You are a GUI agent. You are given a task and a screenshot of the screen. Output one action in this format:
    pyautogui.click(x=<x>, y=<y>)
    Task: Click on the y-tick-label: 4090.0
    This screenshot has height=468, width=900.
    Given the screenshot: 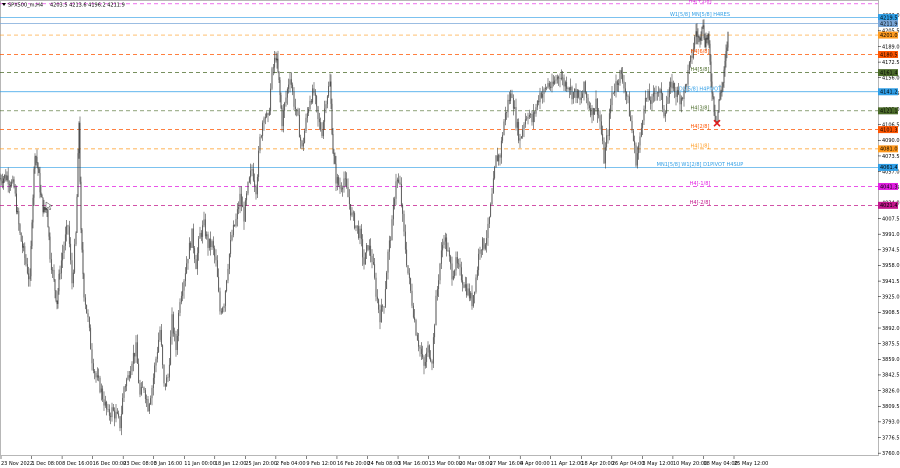 What is the action you would take?
    pyautogui.click(x=891, y=141)
    